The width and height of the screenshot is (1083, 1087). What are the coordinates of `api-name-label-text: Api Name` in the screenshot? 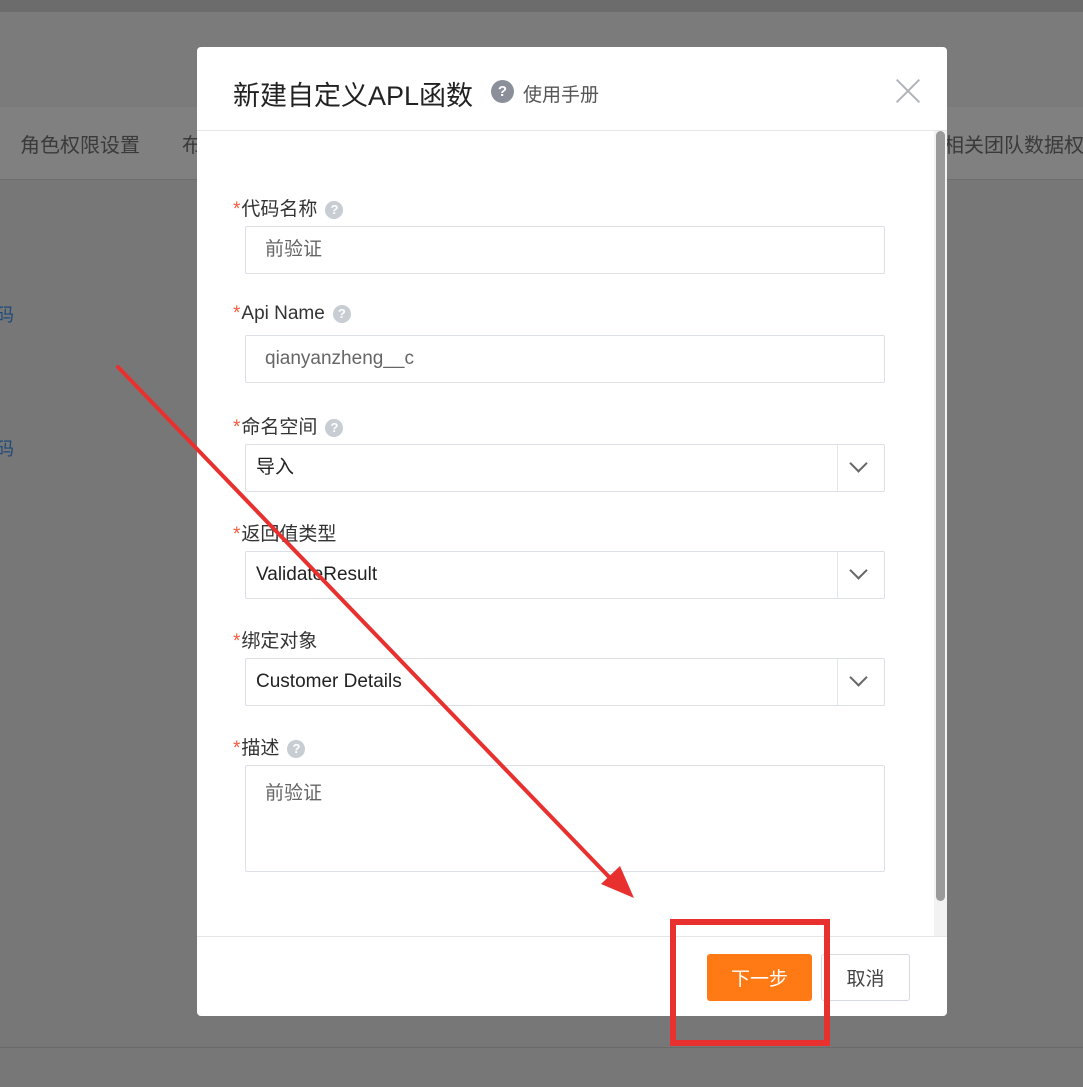 It's located at (283, 313).